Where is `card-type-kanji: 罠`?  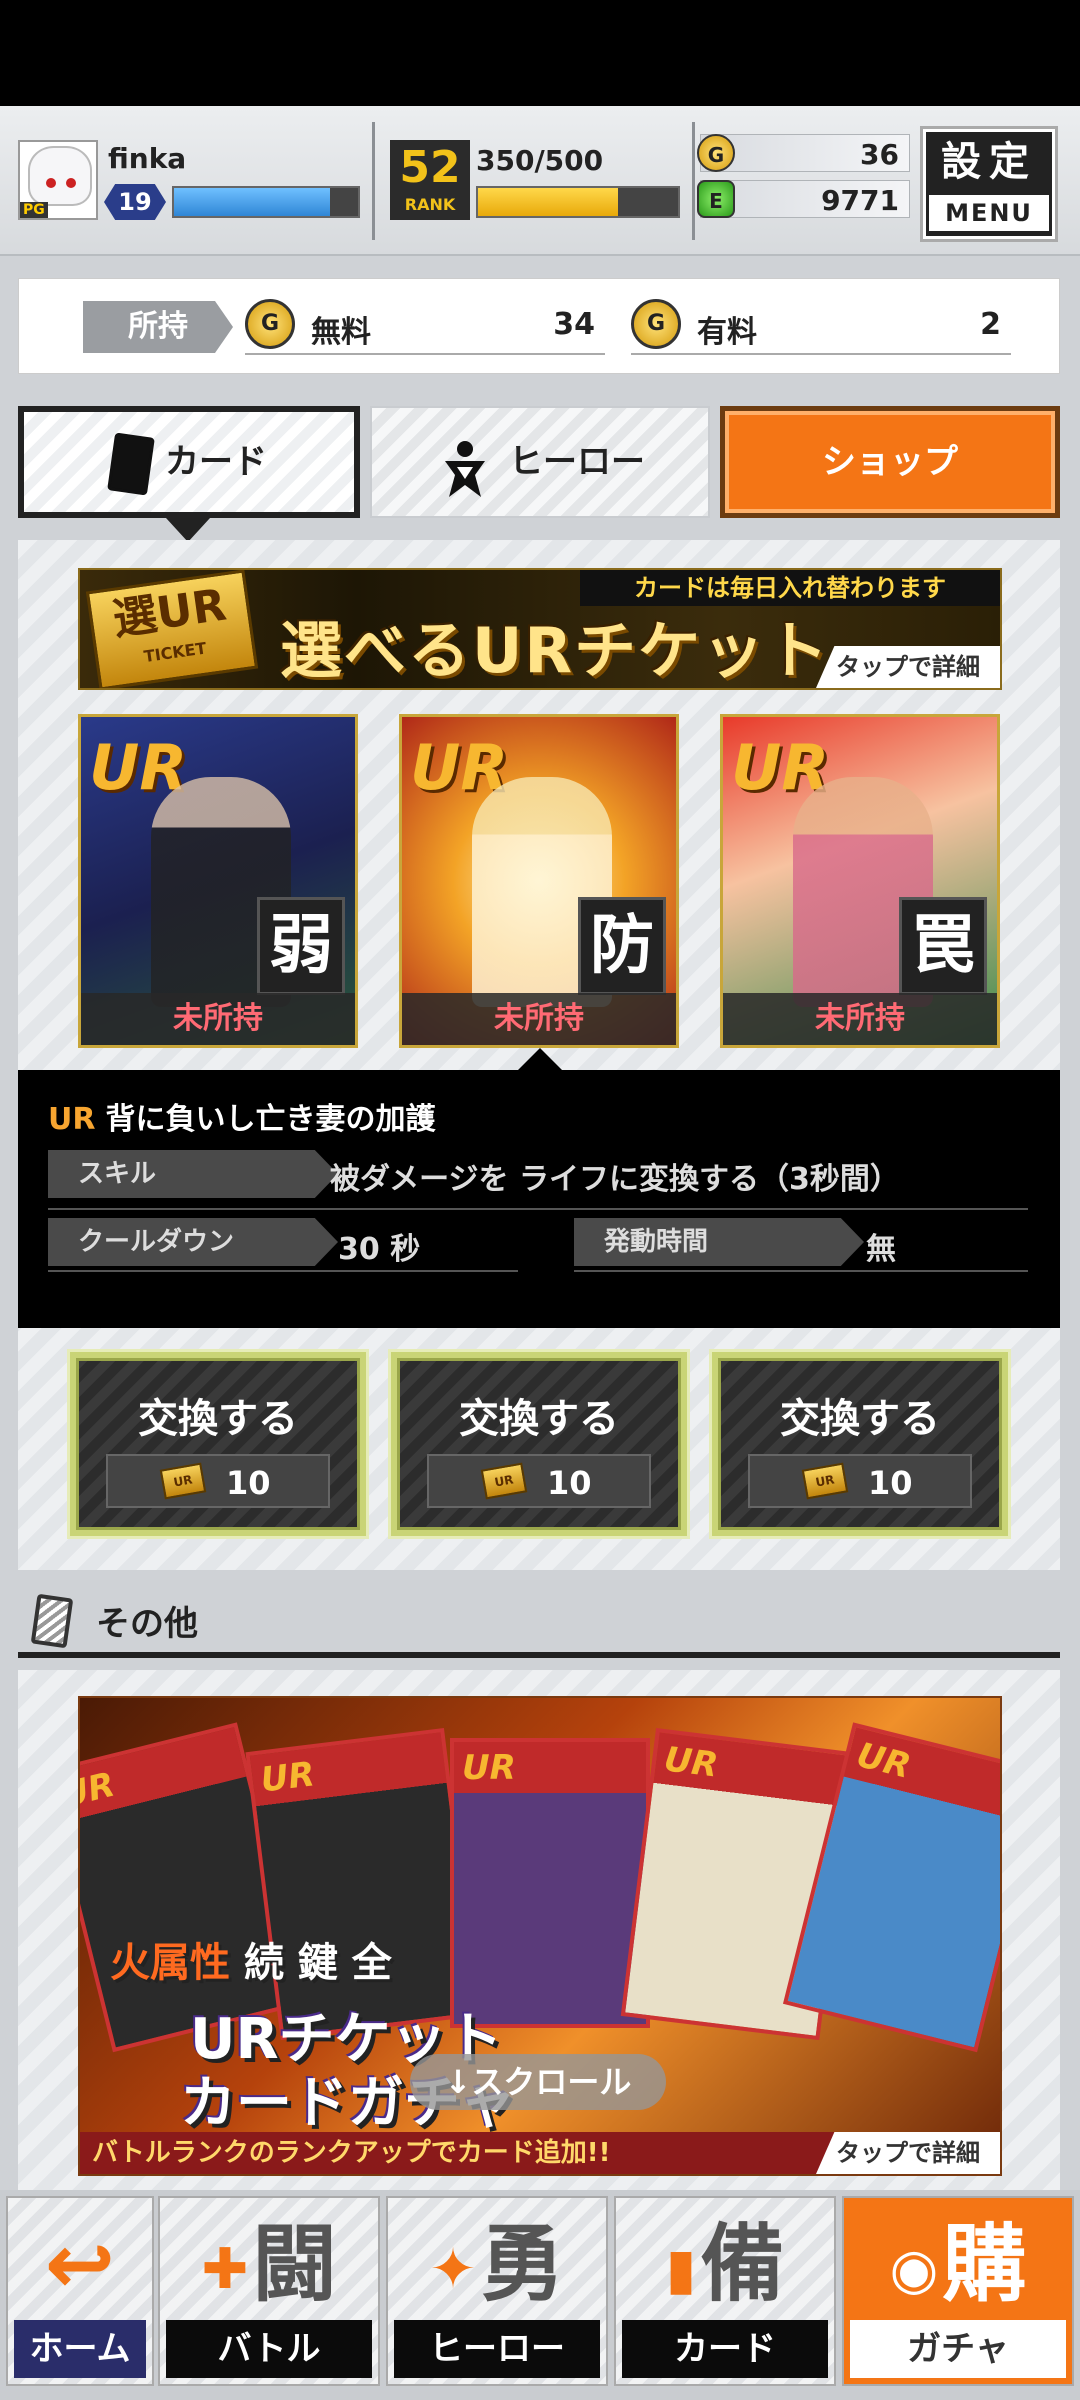
card-type-kanji: 罠 is located at coordinates (943, 946).